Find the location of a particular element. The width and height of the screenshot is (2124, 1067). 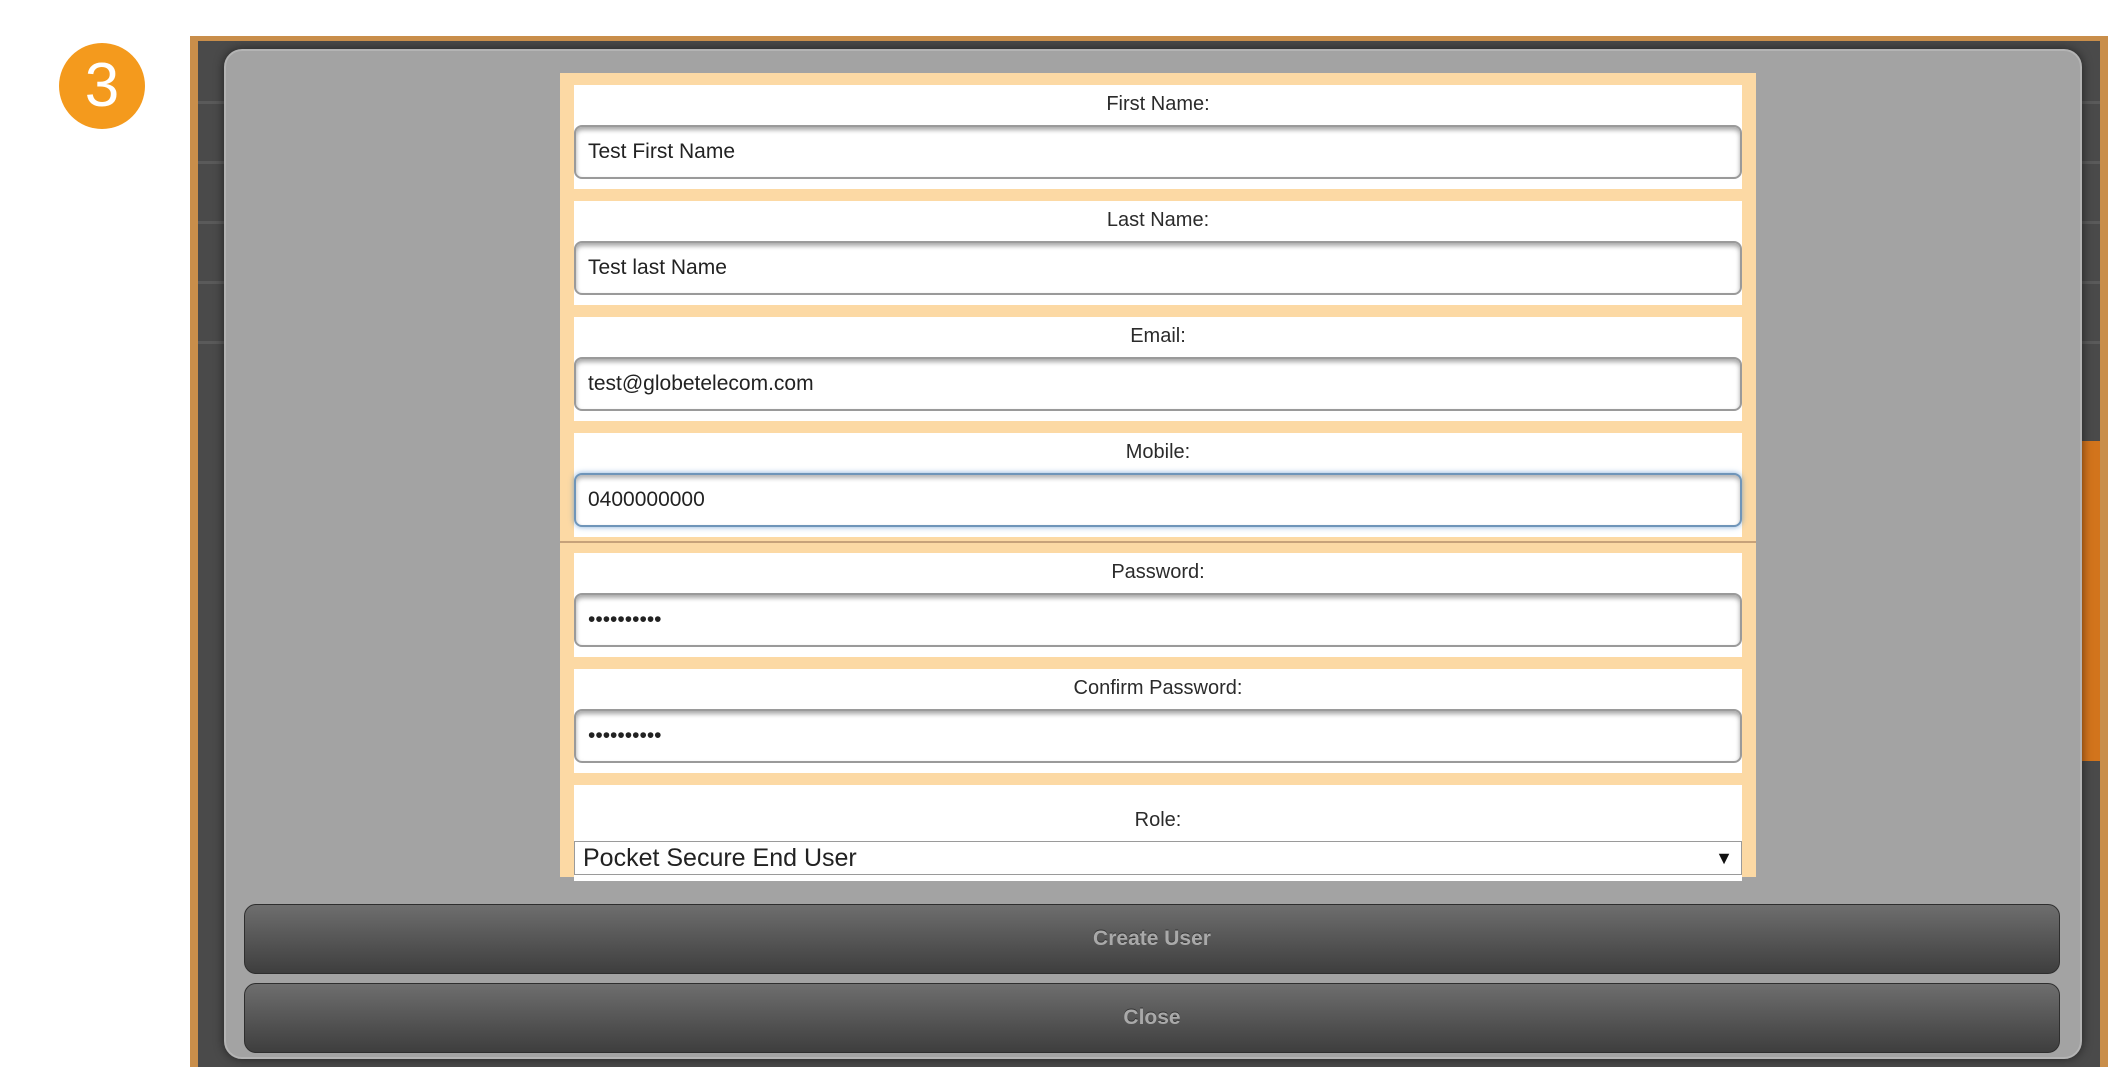

confirm-password-input is located at coordinates (1158, 736).